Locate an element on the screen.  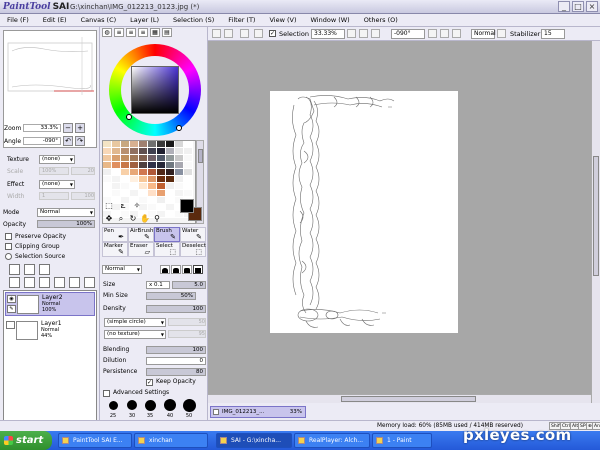
persistence-slider: 80 is located at coordinates (176, 372).